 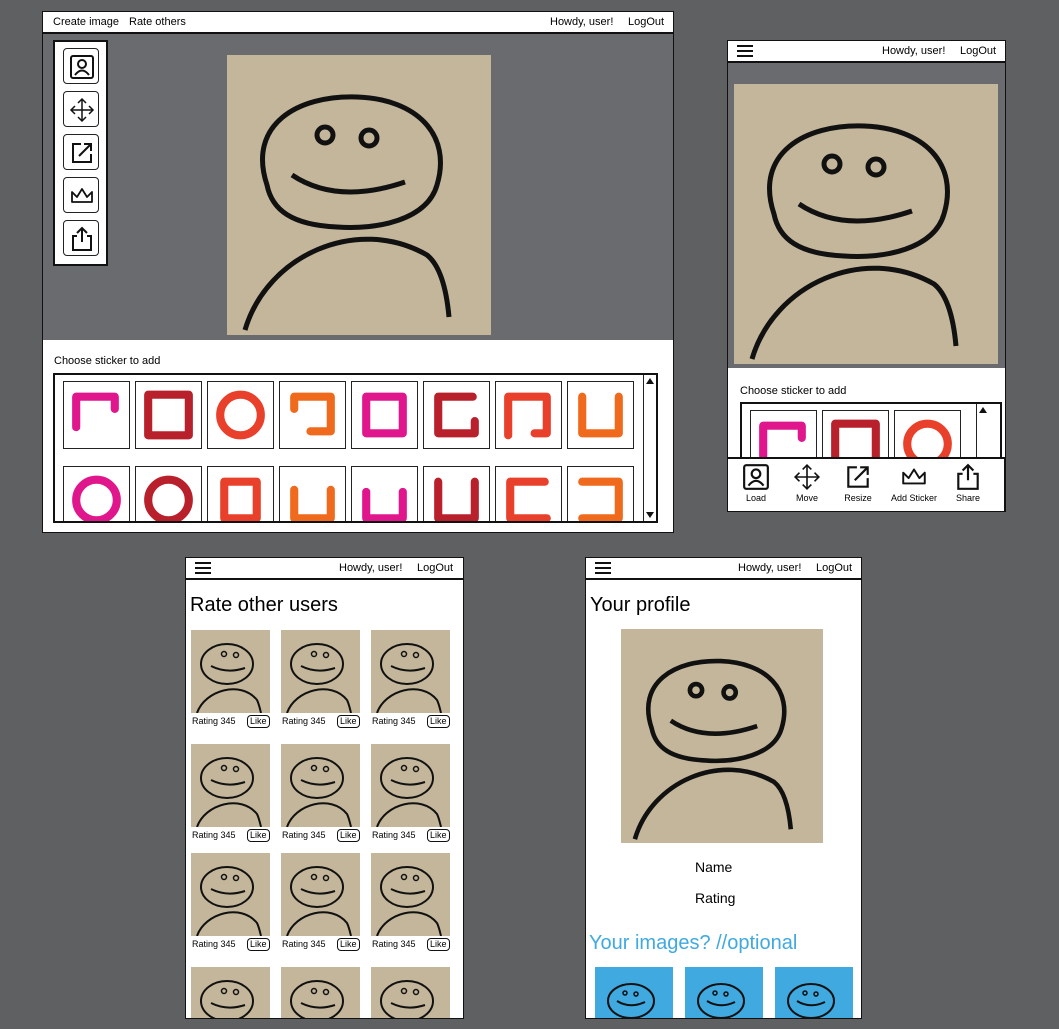 What do you see at coordinates (650, 515) in the screenshot?
I see `scroll-down-arrow` at bounding box center [650, 515].